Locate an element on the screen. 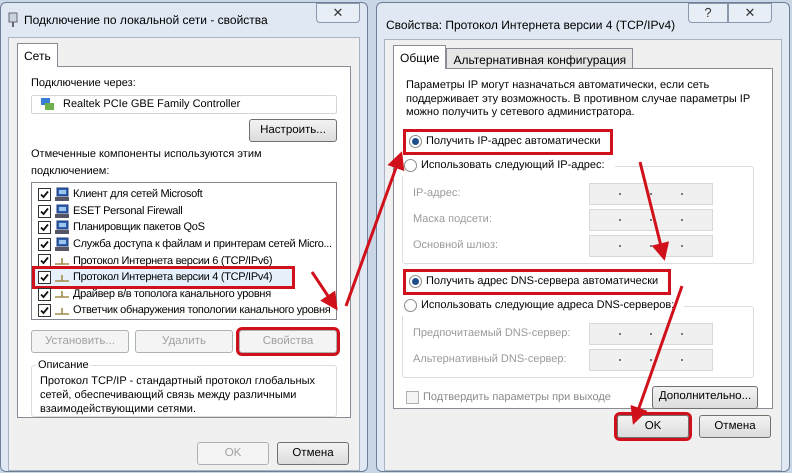 This screenshot has height=473, width=792. component-row: ESET Personal Firewall is located at coordinates (111, 211).